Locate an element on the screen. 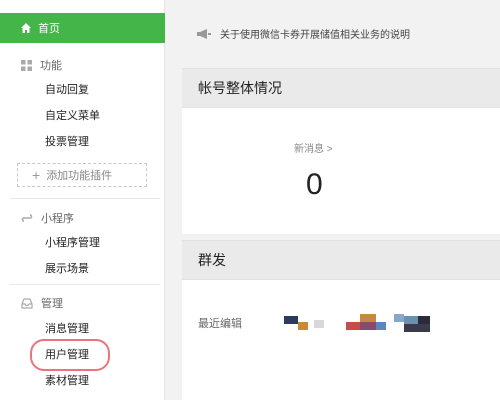 The width and height of the screenshot is (500, 400). sidebar-item-home: 首页 is located at coordinates (82, 28).